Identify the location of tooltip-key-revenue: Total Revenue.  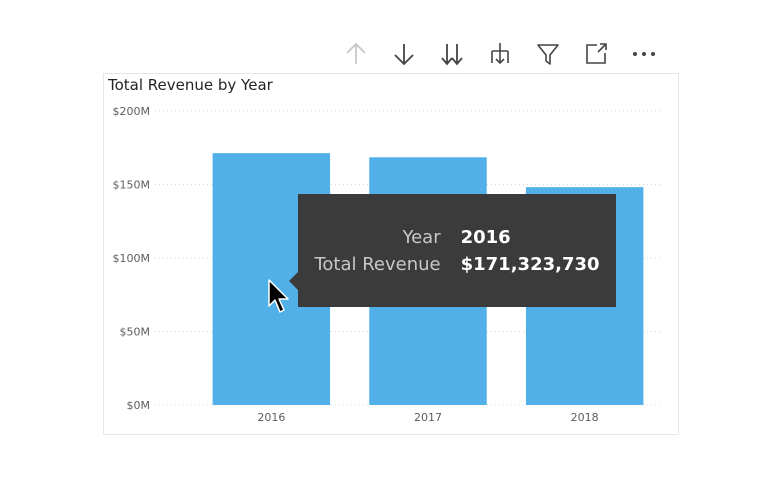
(377, 264).